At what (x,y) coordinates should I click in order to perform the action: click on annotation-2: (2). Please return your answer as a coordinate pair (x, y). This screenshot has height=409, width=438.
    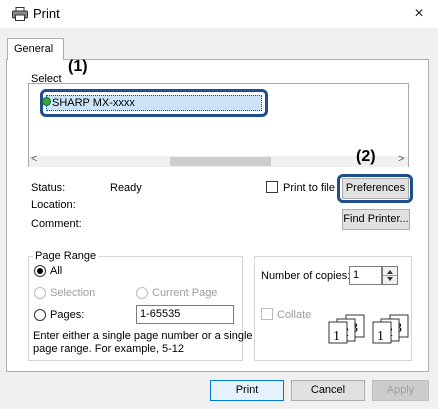
    Looking at the image, I should click on (366, 156).